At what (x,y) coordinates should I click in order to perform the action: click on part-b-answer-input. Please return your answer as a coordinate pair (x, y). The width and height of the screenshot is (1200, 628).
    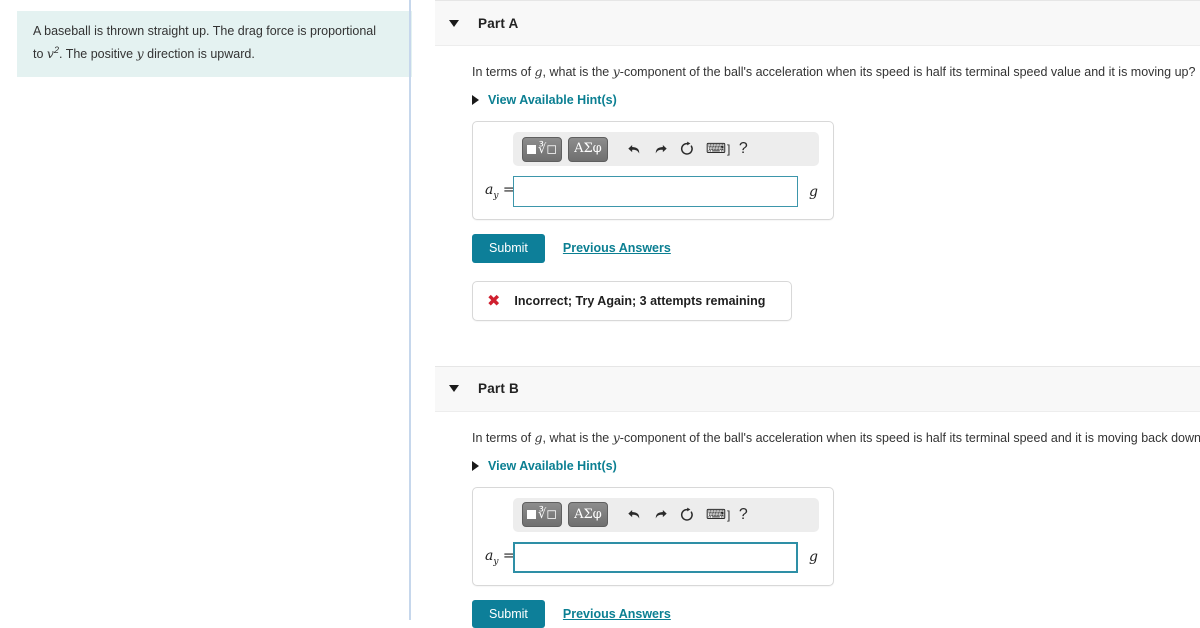
    Looking at the image, I should click on (655, 557).